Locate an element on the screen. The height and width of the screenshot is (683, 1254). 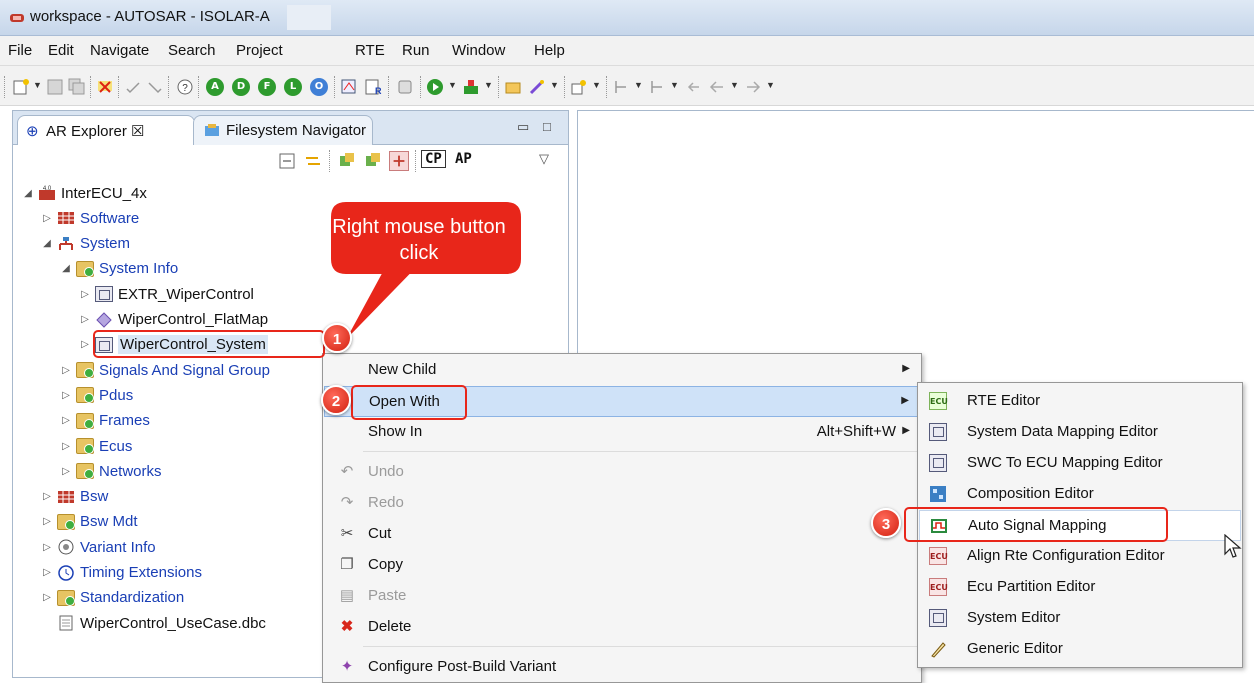
tree-node-standardization: ▷ Standardization is located at coordinates (112, 598).